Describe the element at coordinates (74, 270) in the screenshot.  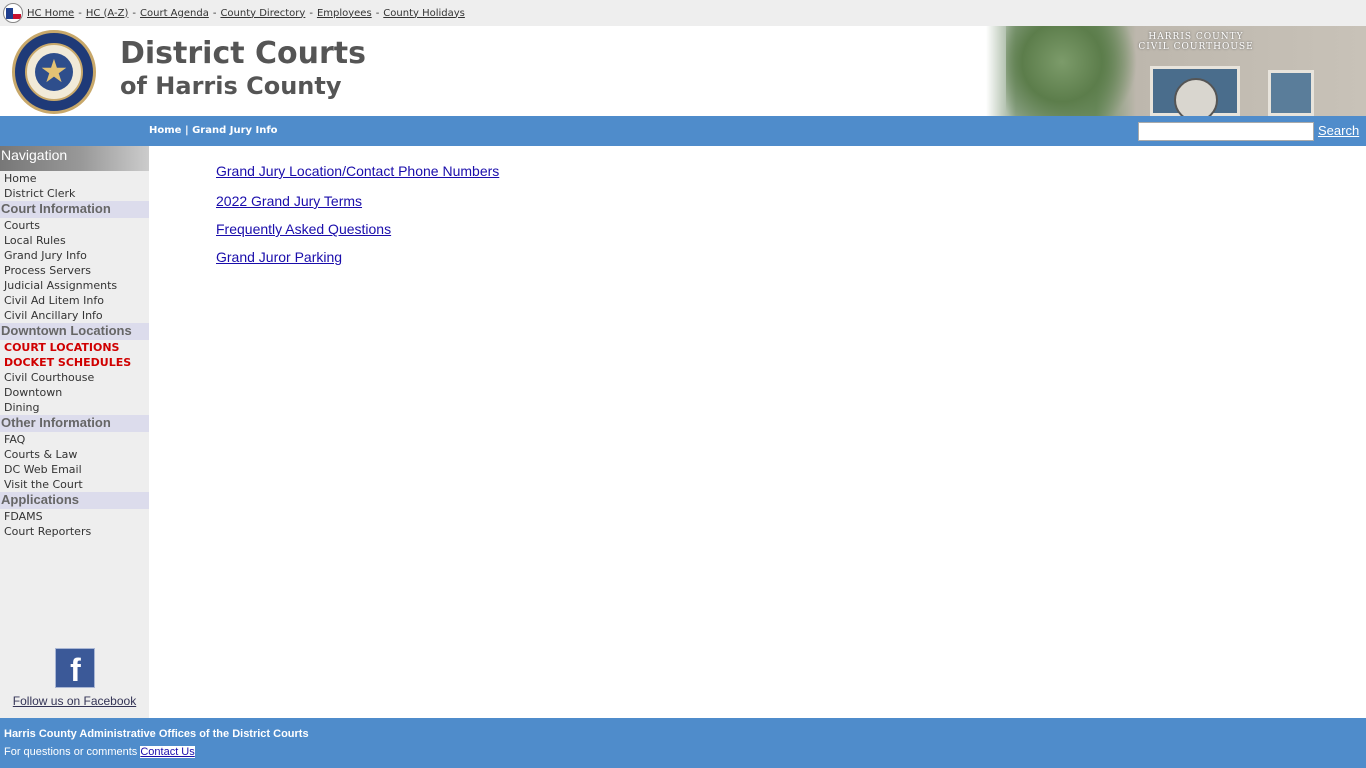
I see `sidebar-item-process-servers: Process Servers` at that location.